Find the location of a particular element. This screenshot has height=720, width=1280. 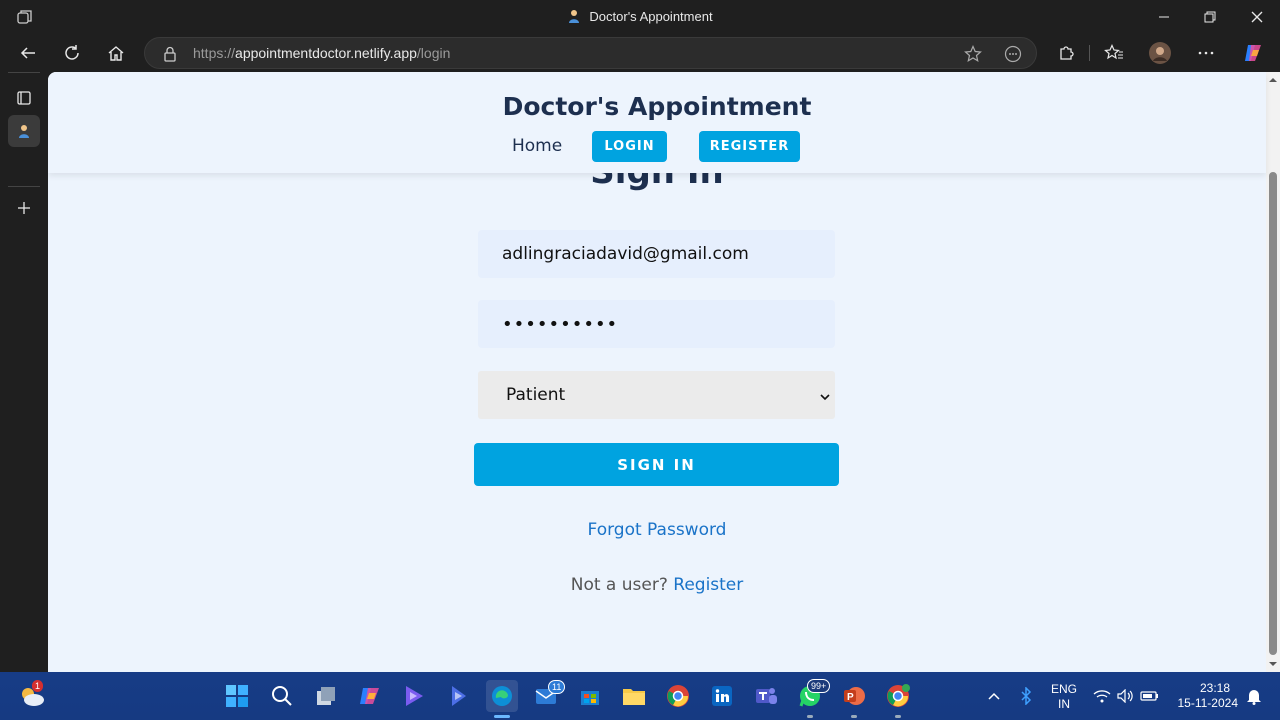

powerpoint-icon: P is located at coordinates (854, 699).